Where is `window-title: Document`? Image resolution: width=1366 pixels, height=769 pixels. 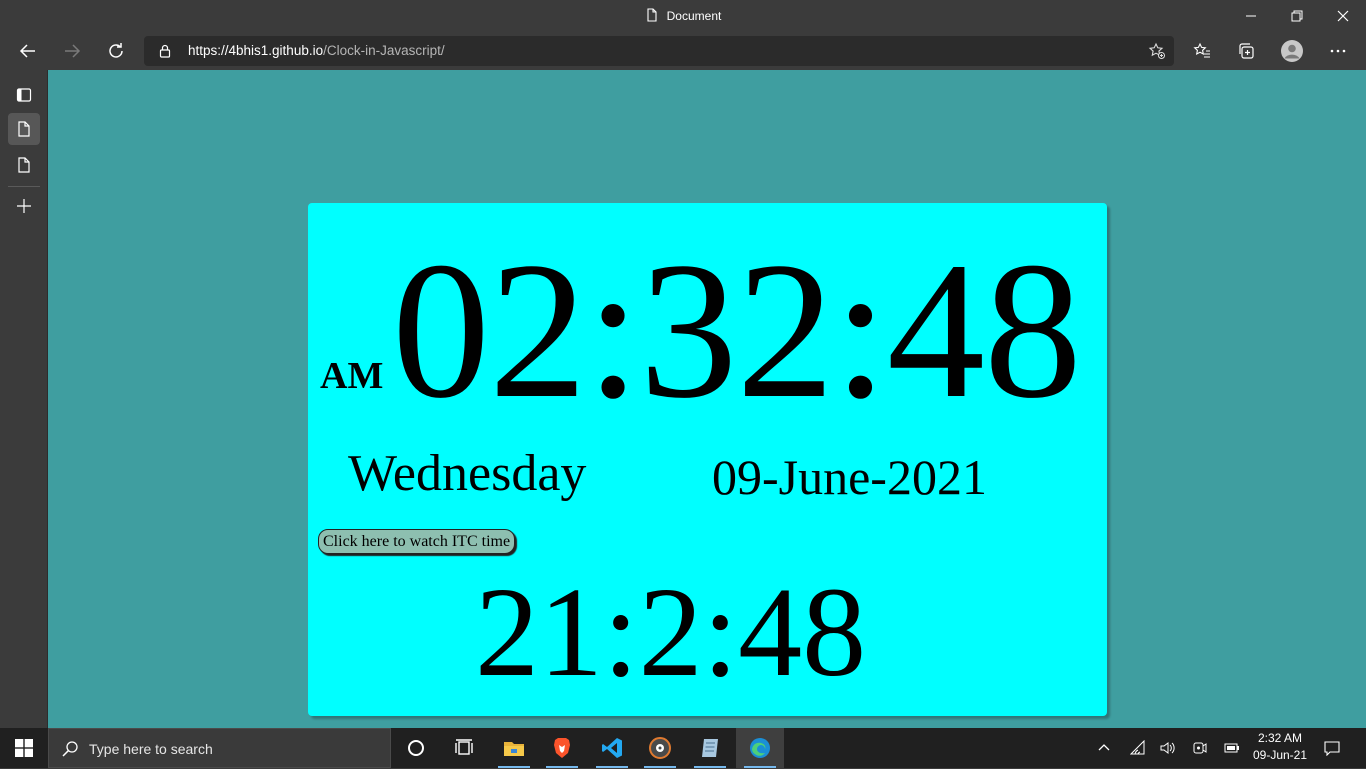
window-title: Document is located at coordinates (694, 16).